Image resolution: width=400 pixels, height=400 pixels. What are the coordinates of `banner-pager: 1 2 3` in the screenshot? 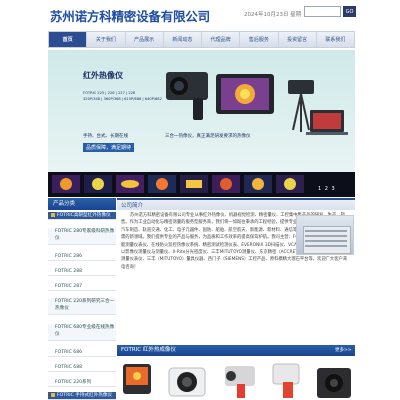 It's located at (327, 189).